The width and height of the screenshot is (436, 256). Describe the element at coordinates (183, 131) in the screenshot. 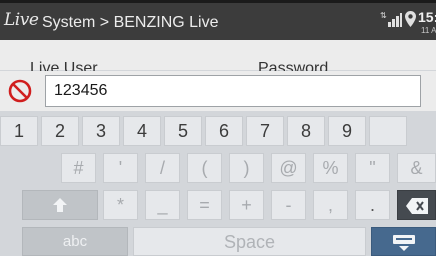

I see `key-5: 5` at that location.